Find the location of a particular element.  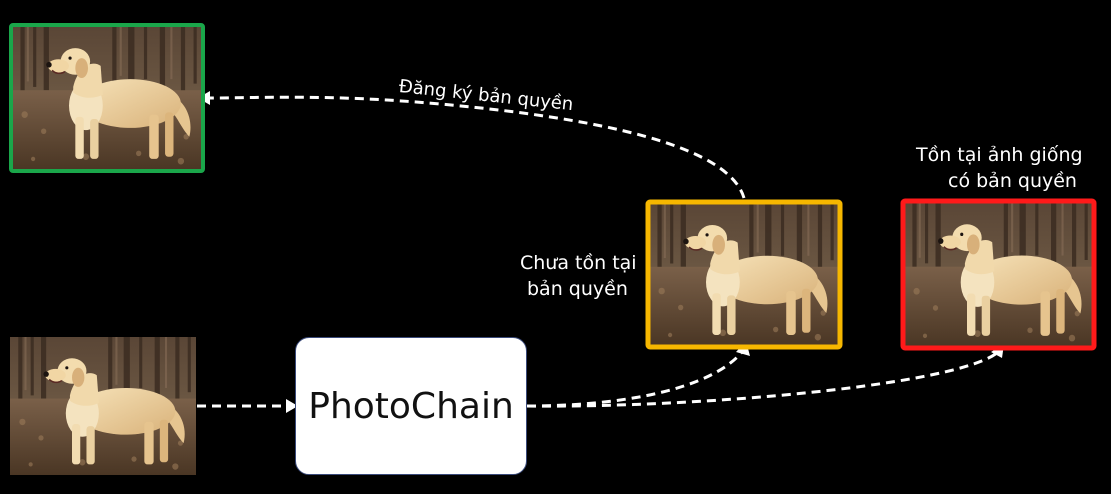

not-registered-photo is located at coordinates (744, 274).